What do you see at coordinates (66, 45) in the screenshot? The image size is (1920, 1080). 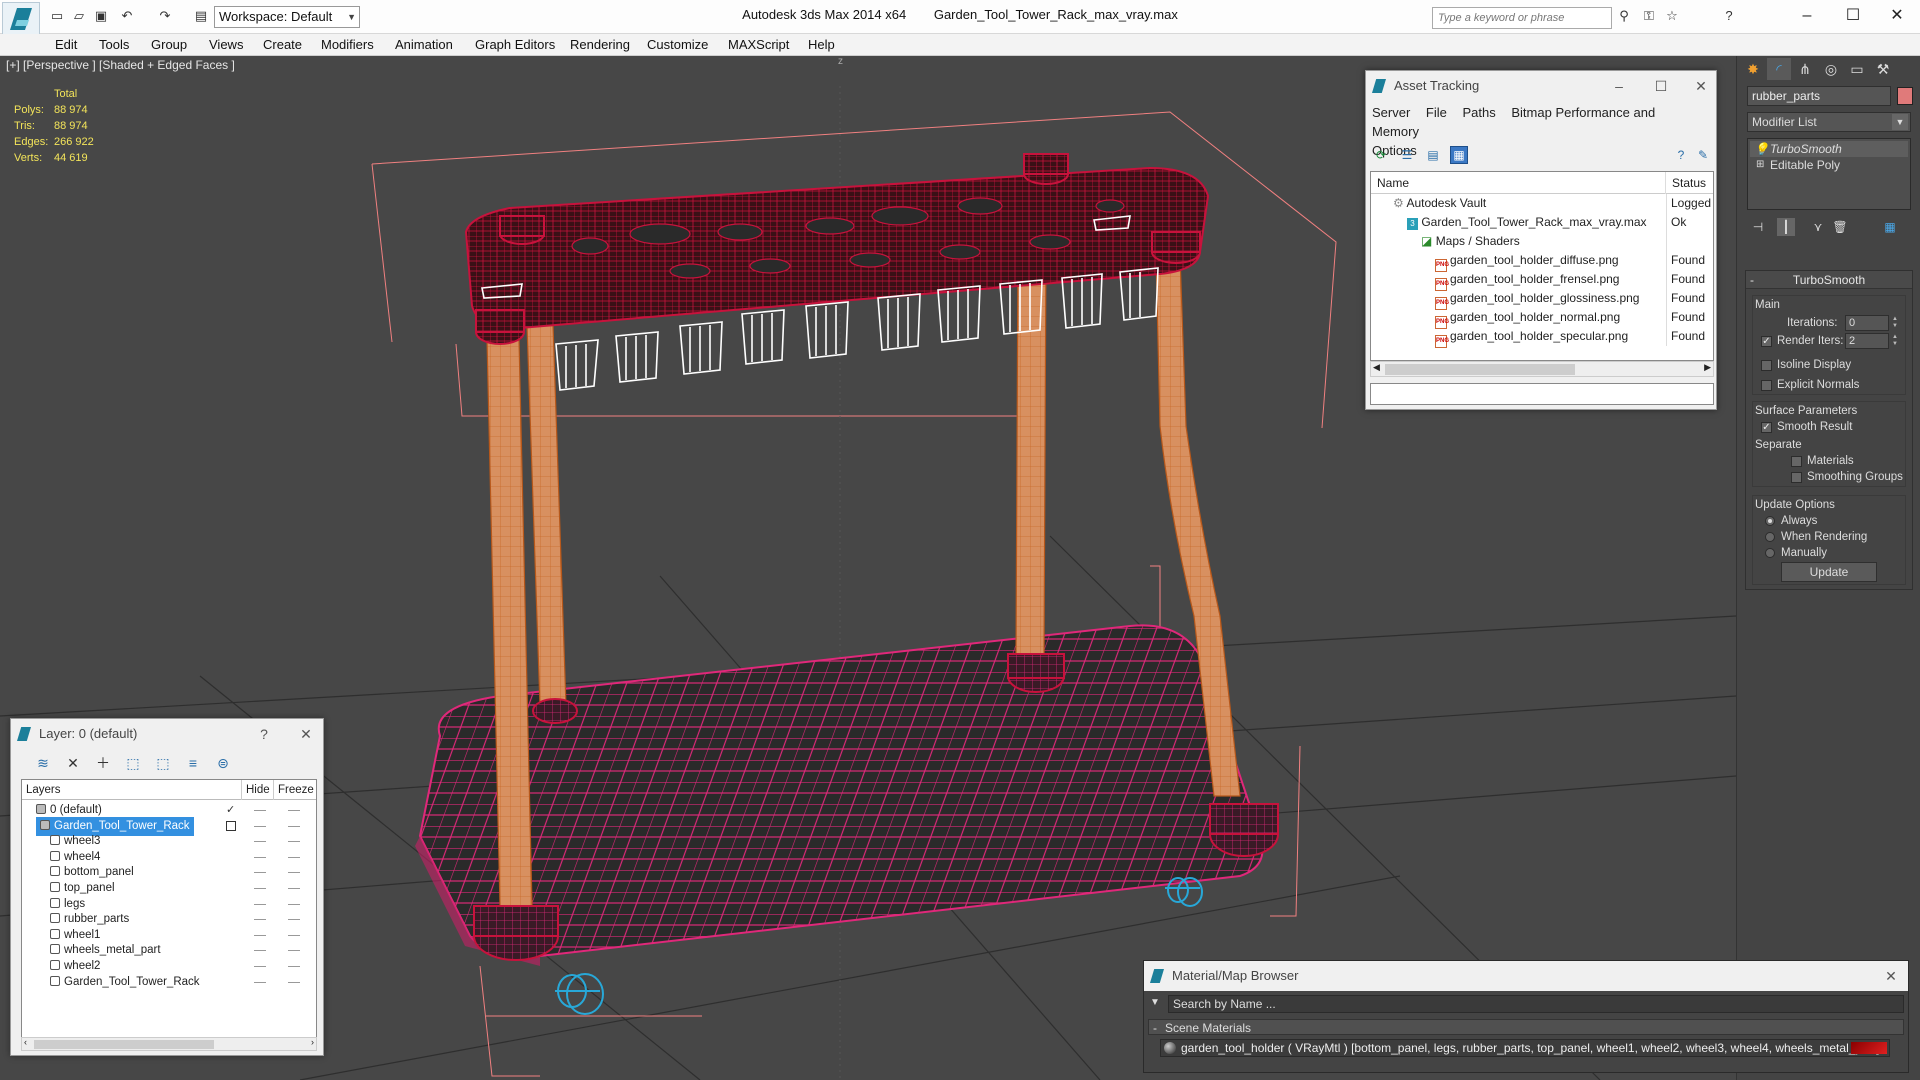 I see `menu-edit: Edit` at bounding box center [66, 45].